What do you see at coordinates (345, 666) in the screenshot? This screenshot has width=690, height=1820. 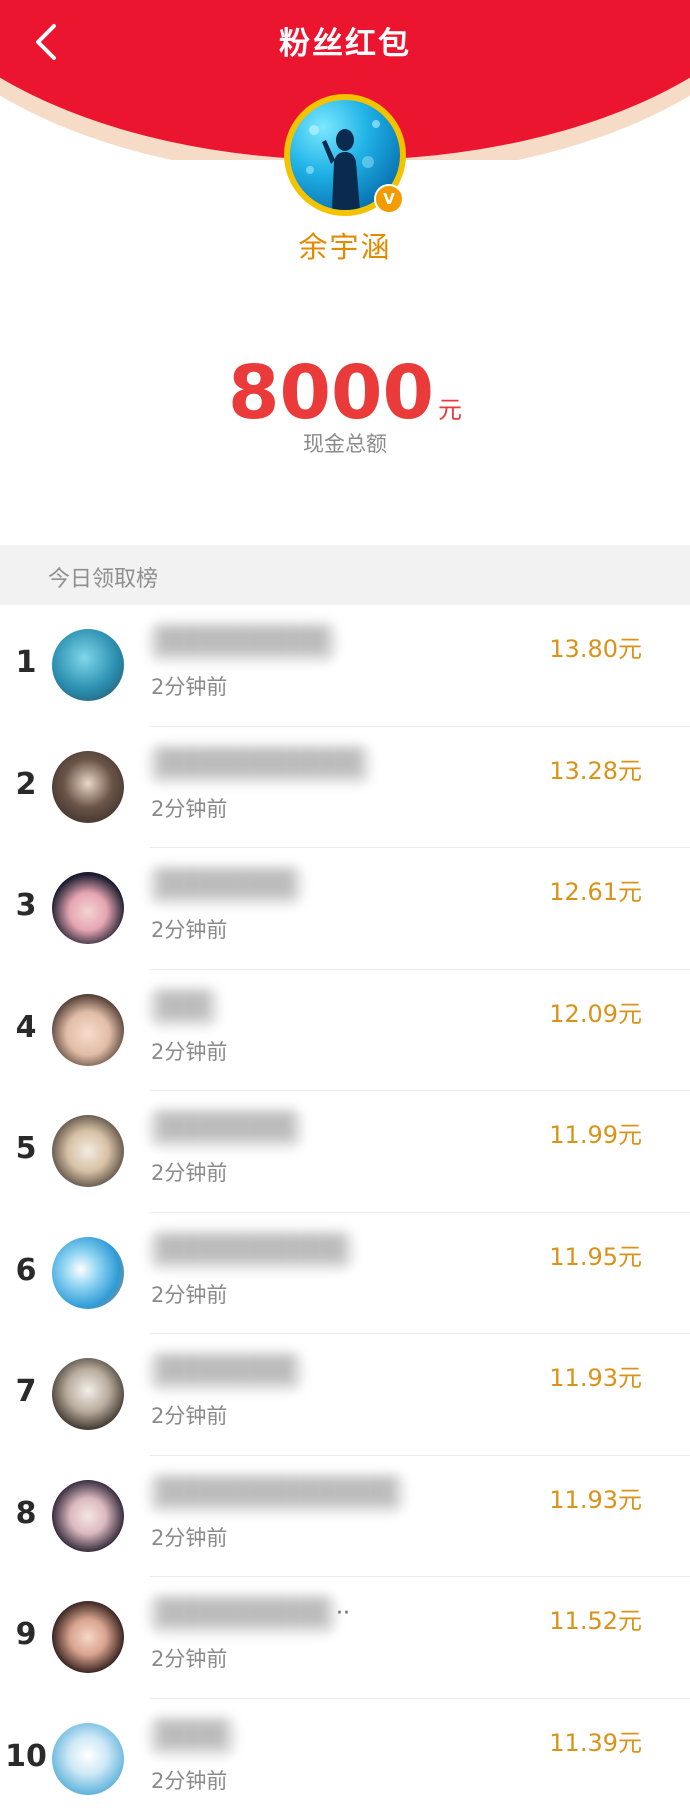 I see `list-item: 1 ██████████ 2分钟前 13.80元` at bounding box center [345, 666].